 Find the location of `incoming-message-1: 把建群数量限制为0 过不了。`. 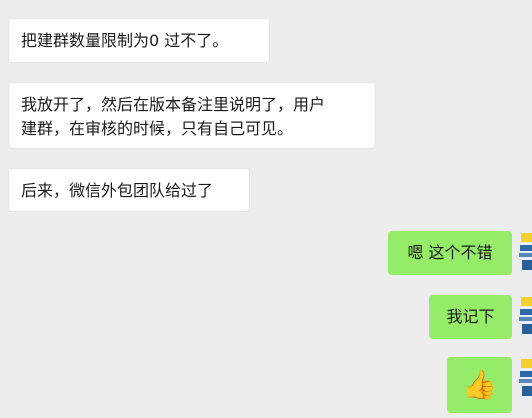

incoming-message-1: 把建群数量限制为0 过不了。 is located at coordinates (139, 40).